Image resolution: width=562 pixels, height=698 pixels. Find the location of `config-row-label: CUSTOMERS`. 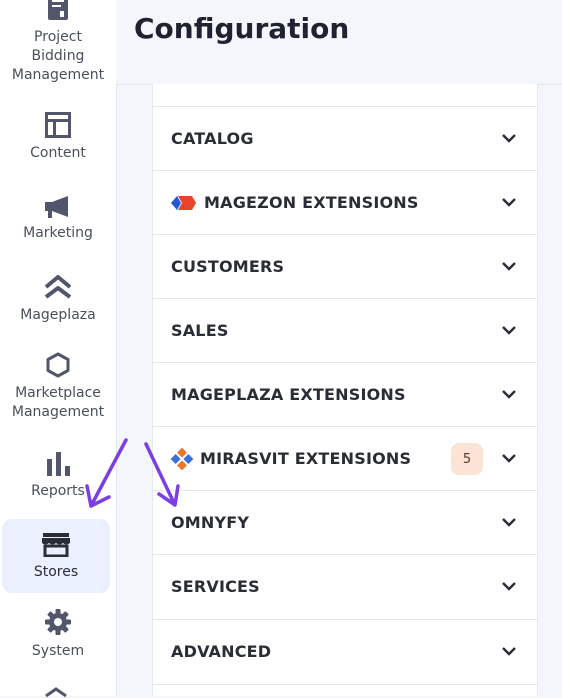

config-row-label: CUSTOMERS is located at coordinates (228, 266).